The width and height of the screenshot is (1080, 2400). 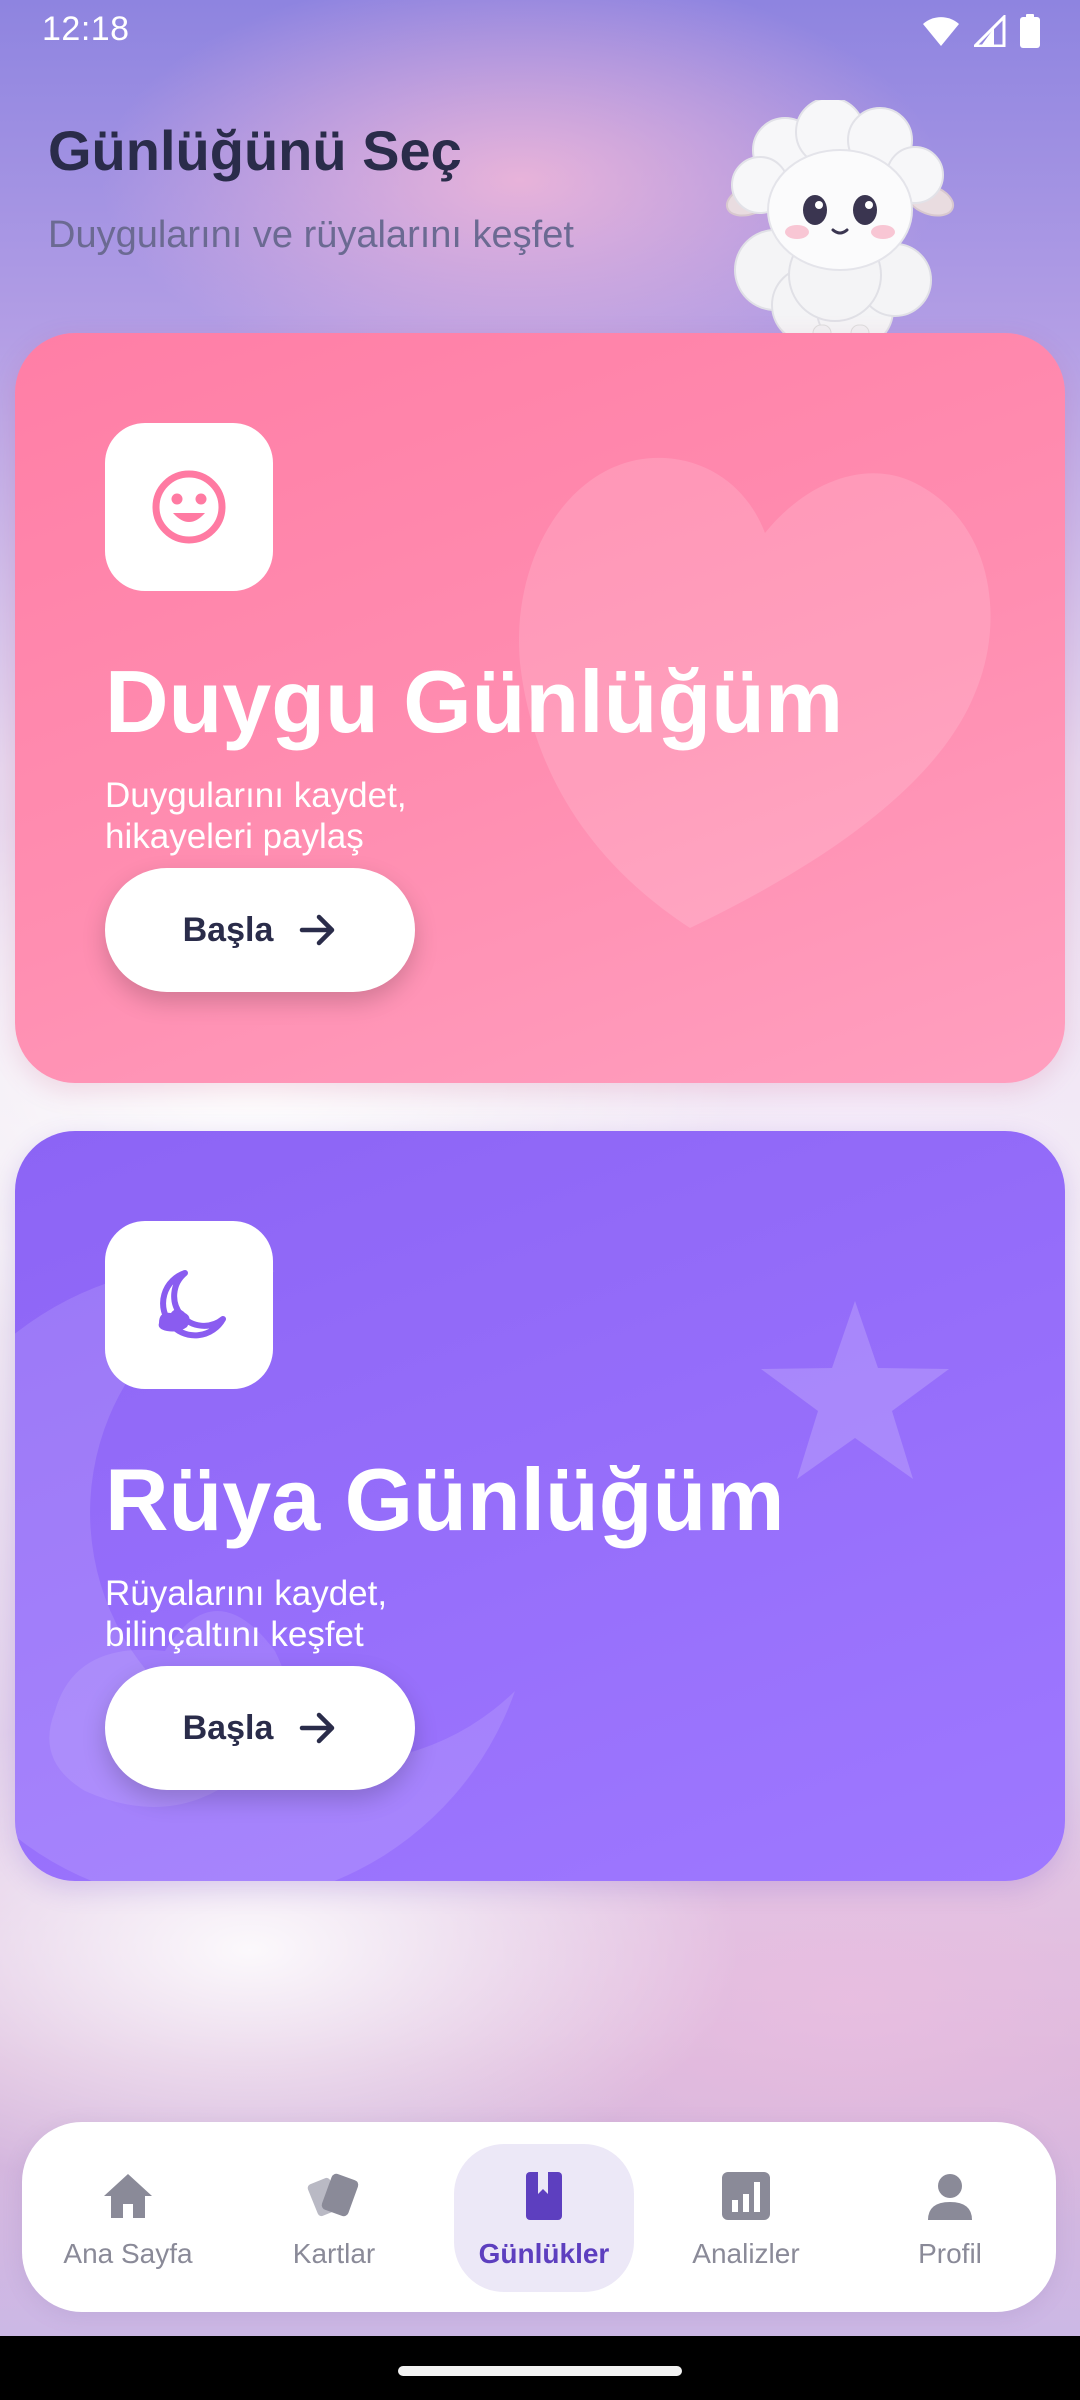 I want to click on emotion-start-button: Başla, so click(x=260, y=930).